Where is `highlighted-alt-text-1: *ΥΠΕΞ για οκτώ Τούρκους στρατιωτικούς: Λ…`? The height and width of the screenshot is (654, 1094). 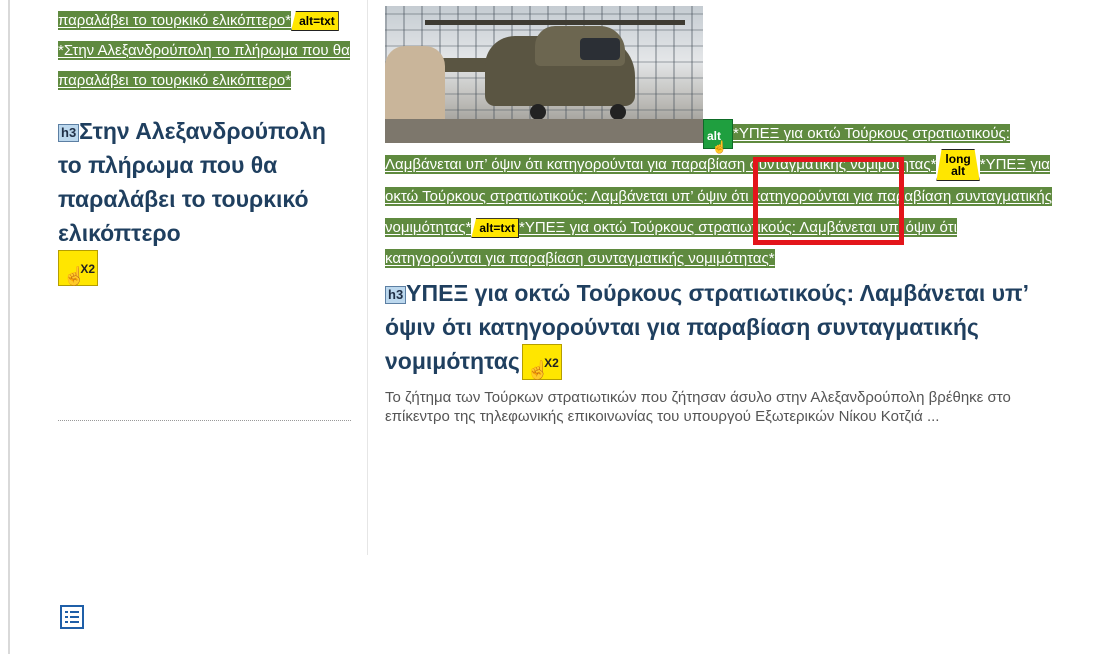 highlighted-alt-text-1: *ΥΠΕΞ για οκτώ Τούρκους στρατιωτικούς: Λ… is located at coordinates (697, 149).